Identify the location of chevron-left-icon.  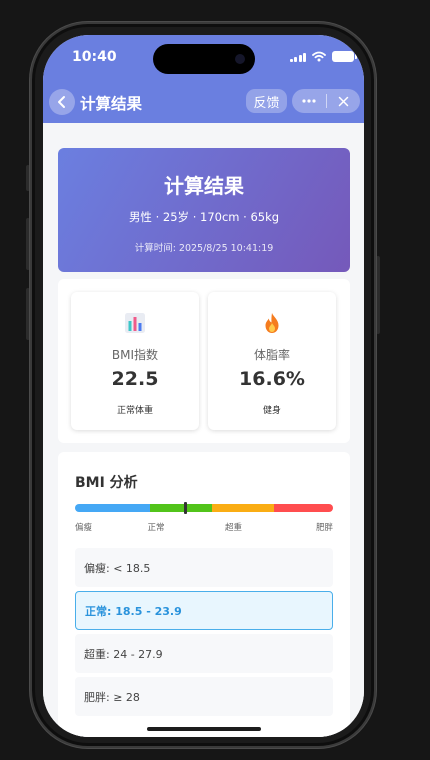
(61, 102).